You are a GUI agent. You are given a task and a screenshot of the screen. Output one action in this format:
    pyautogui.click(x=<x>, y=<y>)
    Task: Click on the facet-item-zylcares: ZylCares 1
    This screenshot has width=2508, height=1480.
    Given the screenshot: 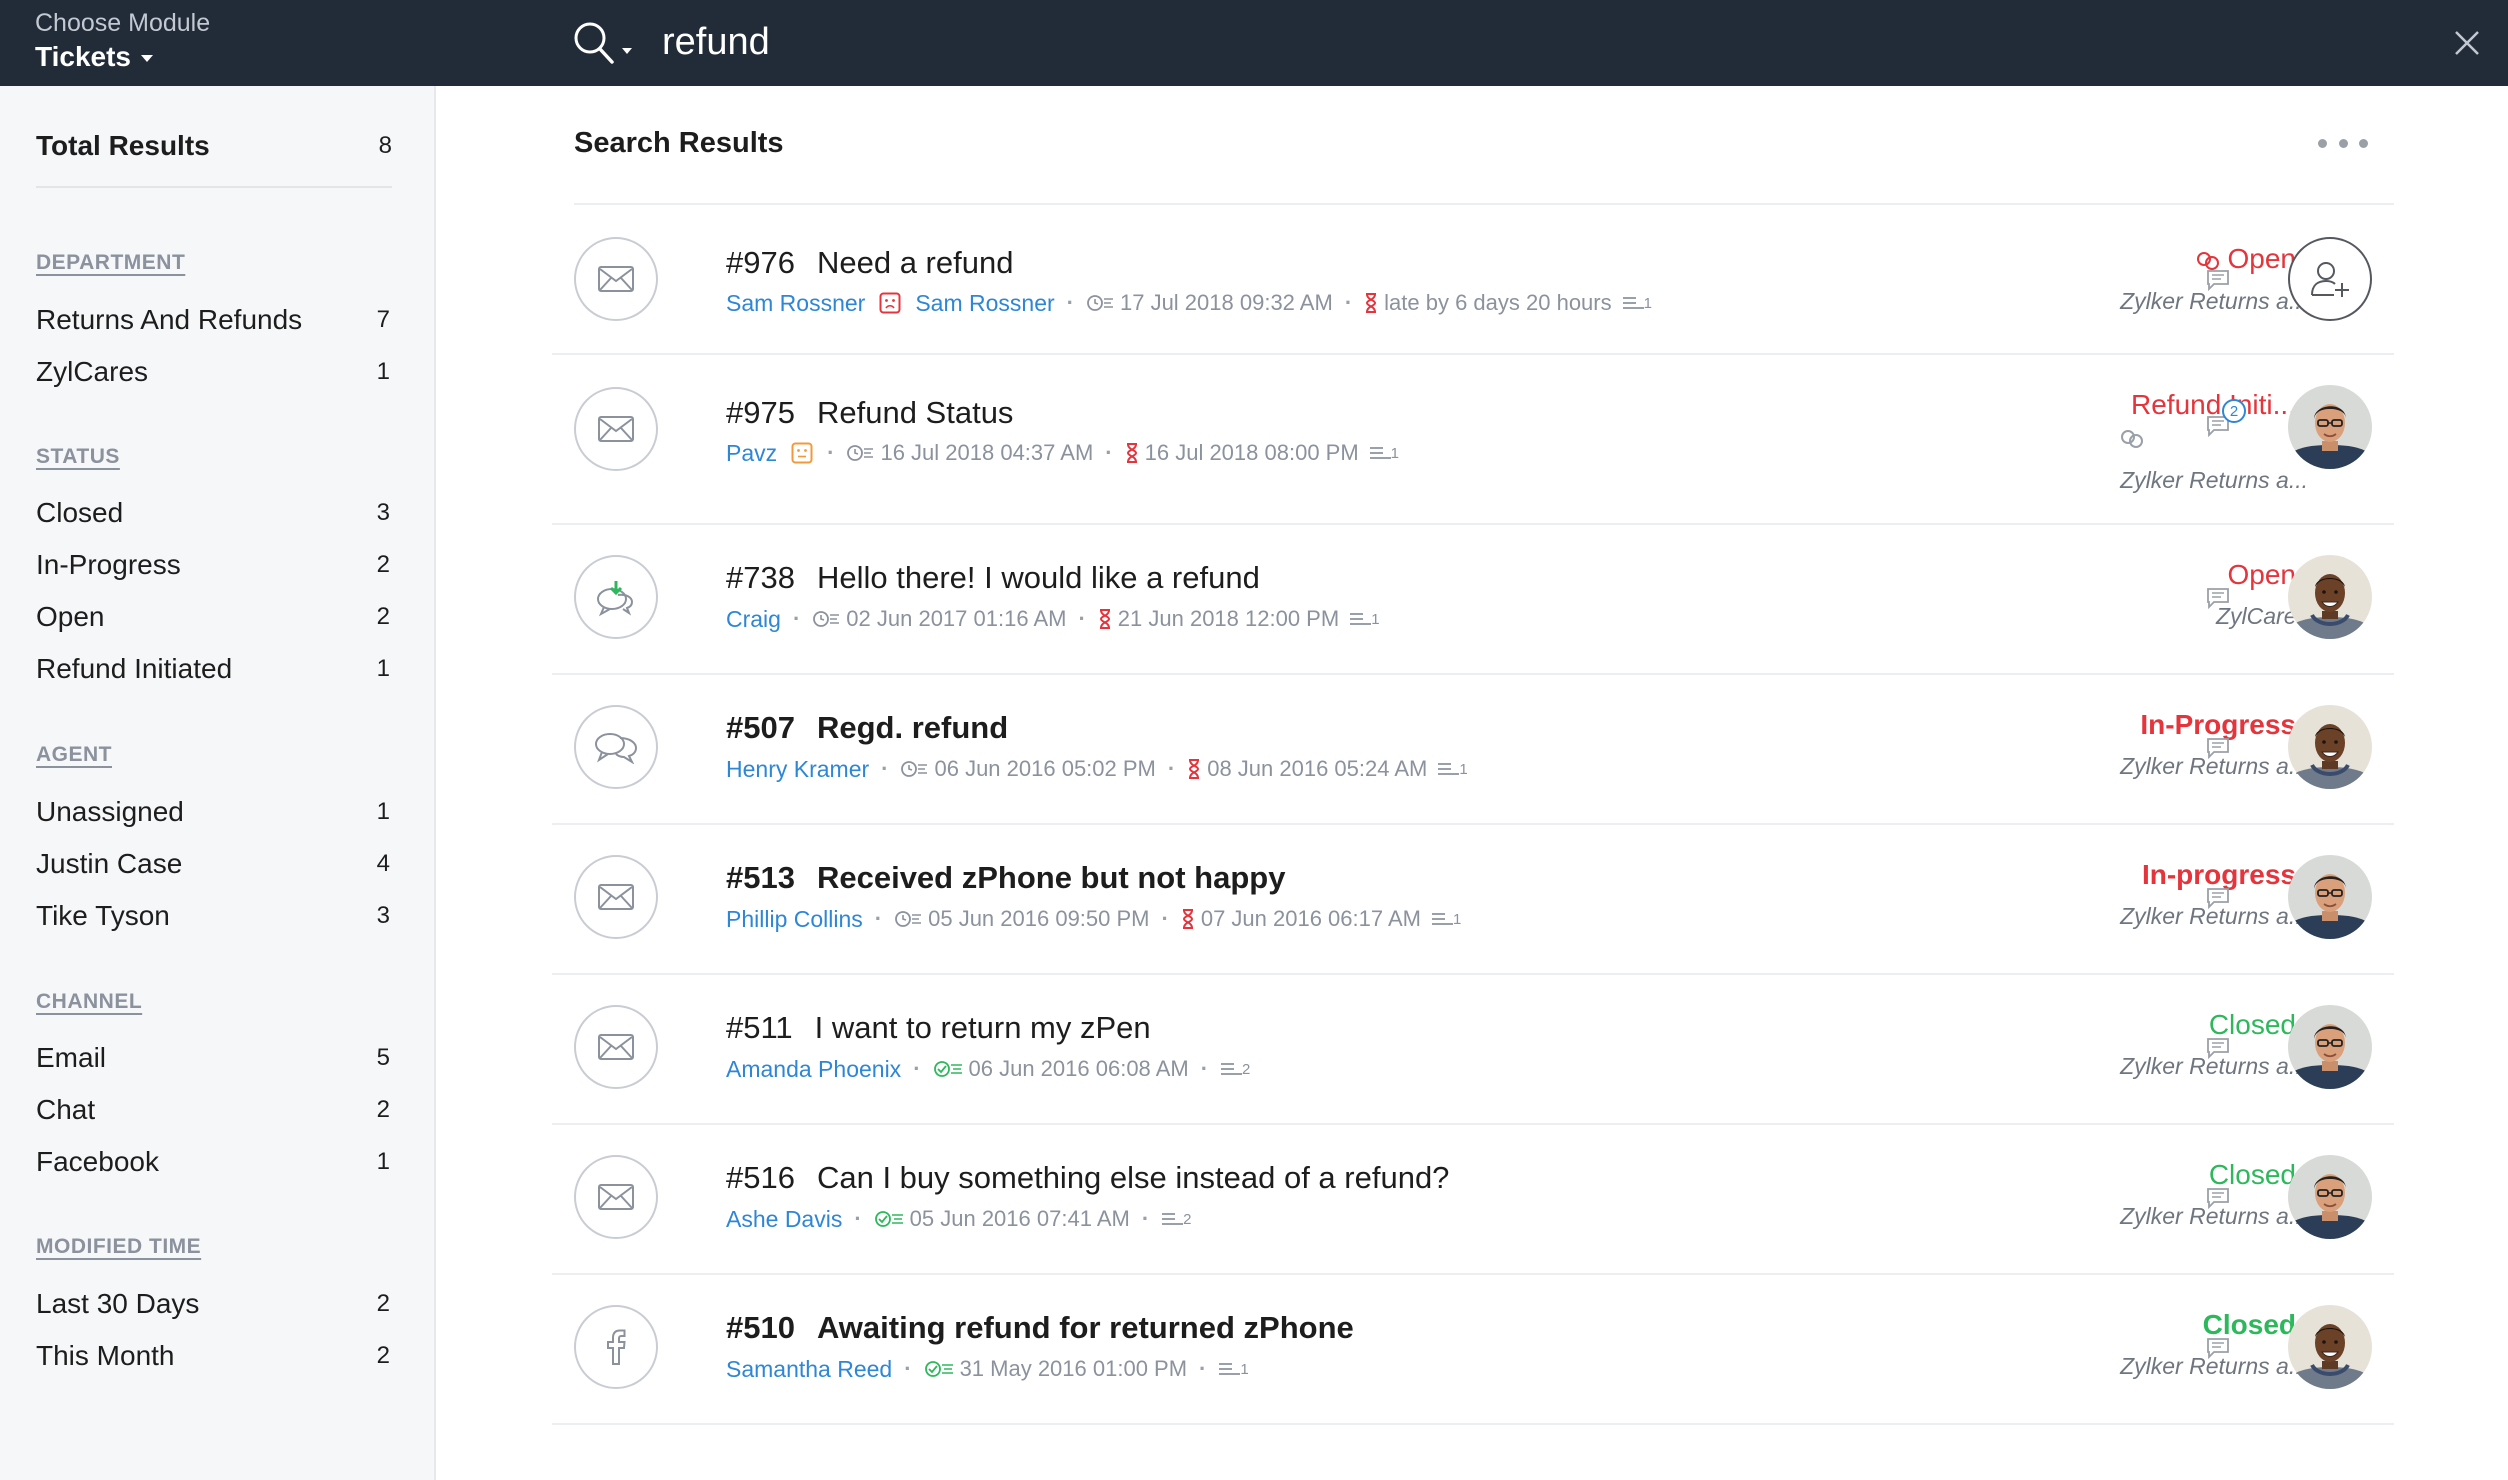 What is the action you would take?
    pyautogui.click(x=214, y=372)
    